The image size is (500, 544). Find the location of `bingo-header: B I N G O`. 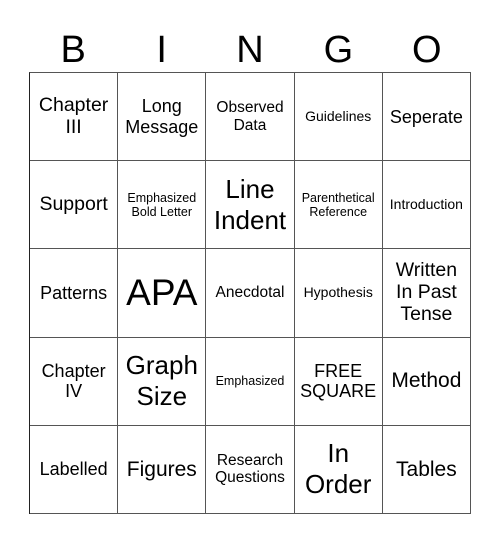

bingo-header: B I N G O is located at coordinates (250, 50).